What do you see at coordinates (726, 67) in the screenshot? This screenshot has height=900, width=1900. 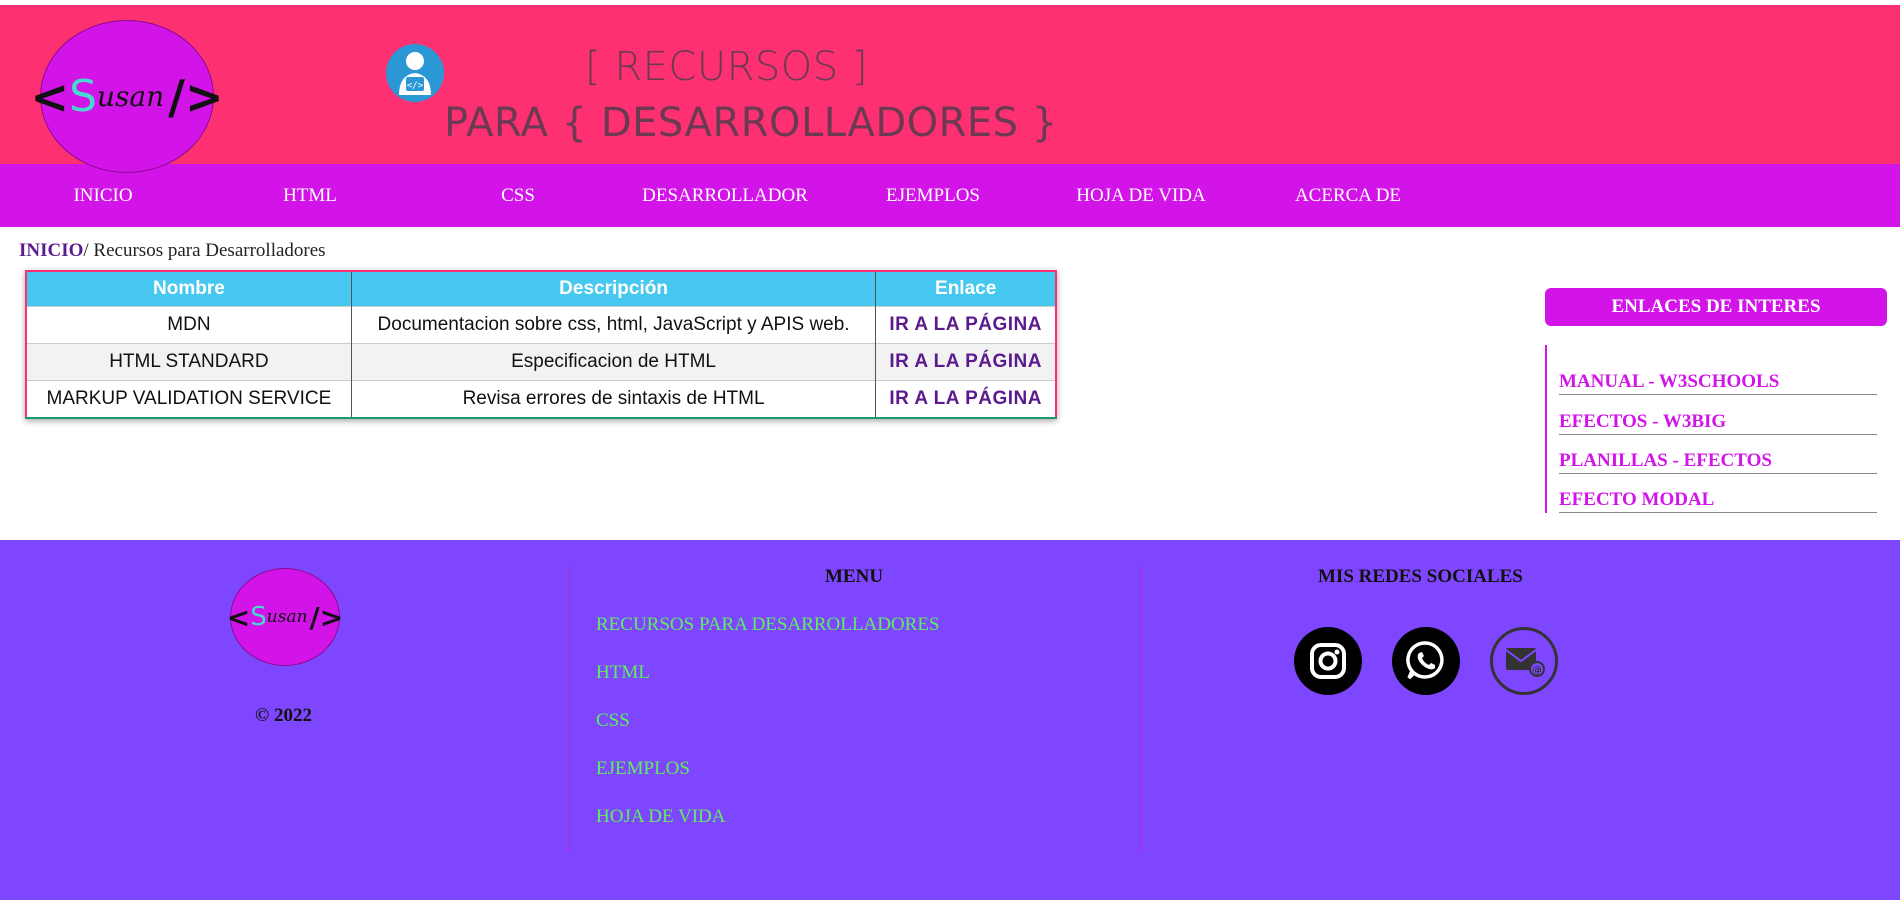 I see `page-title-line1: [ RECURSOS ]` at bounding box center [726, 67].